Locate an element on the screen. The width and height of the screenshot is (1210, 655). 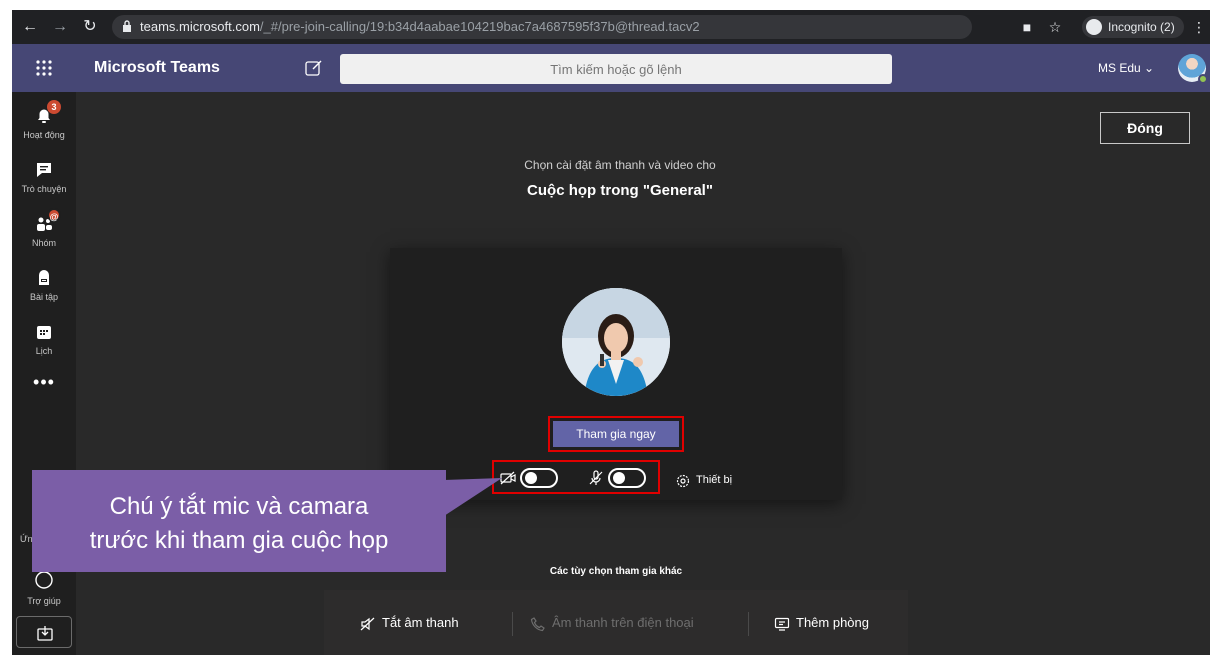
rail-item-assignments: Bài tập is located at coordinates (44, 287).